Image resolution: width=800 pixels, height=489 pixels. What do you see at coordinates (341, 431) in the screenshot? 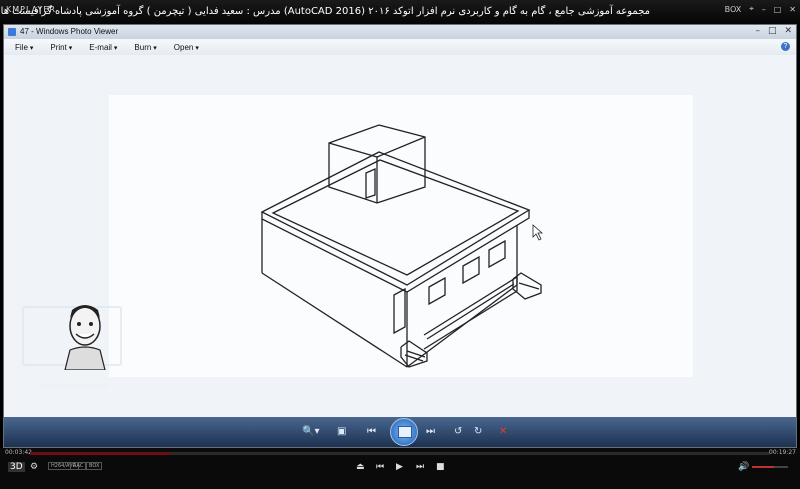
I see `actual-size-icon: ▣` at bounding box center [341, 431].